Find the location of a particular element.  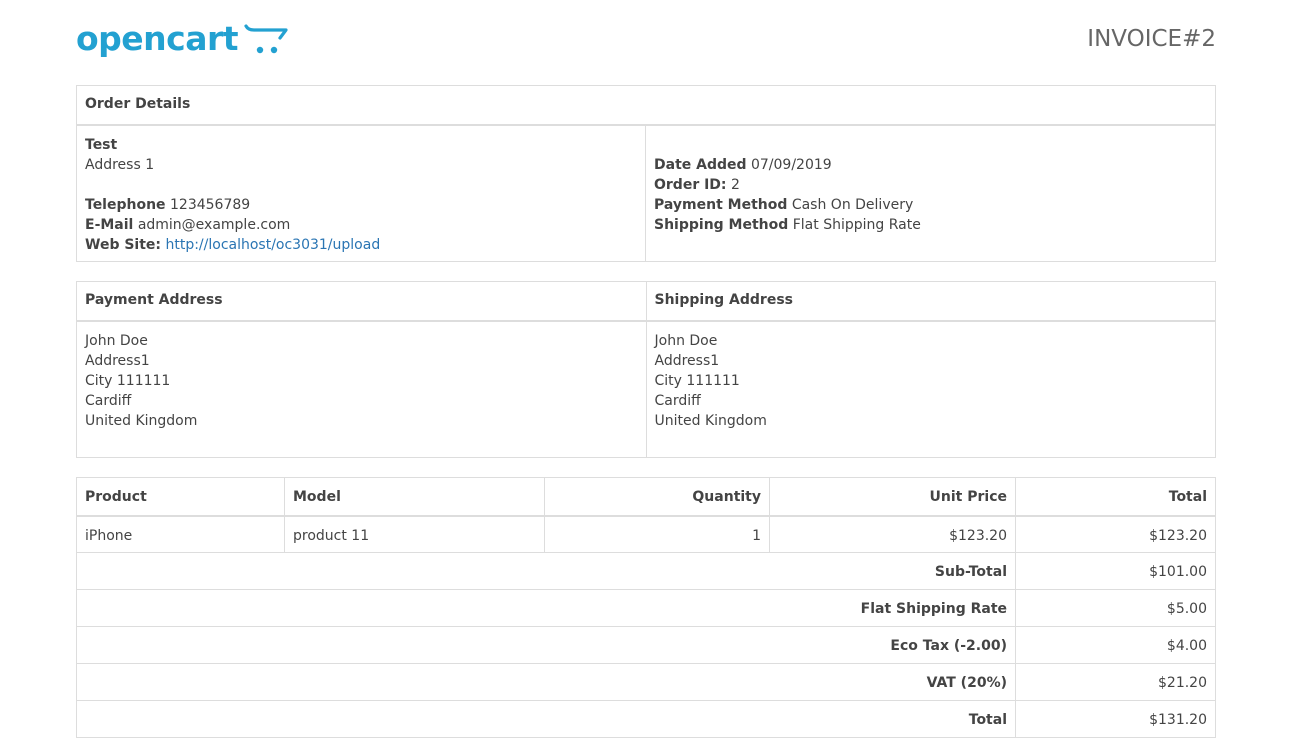

column-header-total: Total is located at coordinates (1115, 497).